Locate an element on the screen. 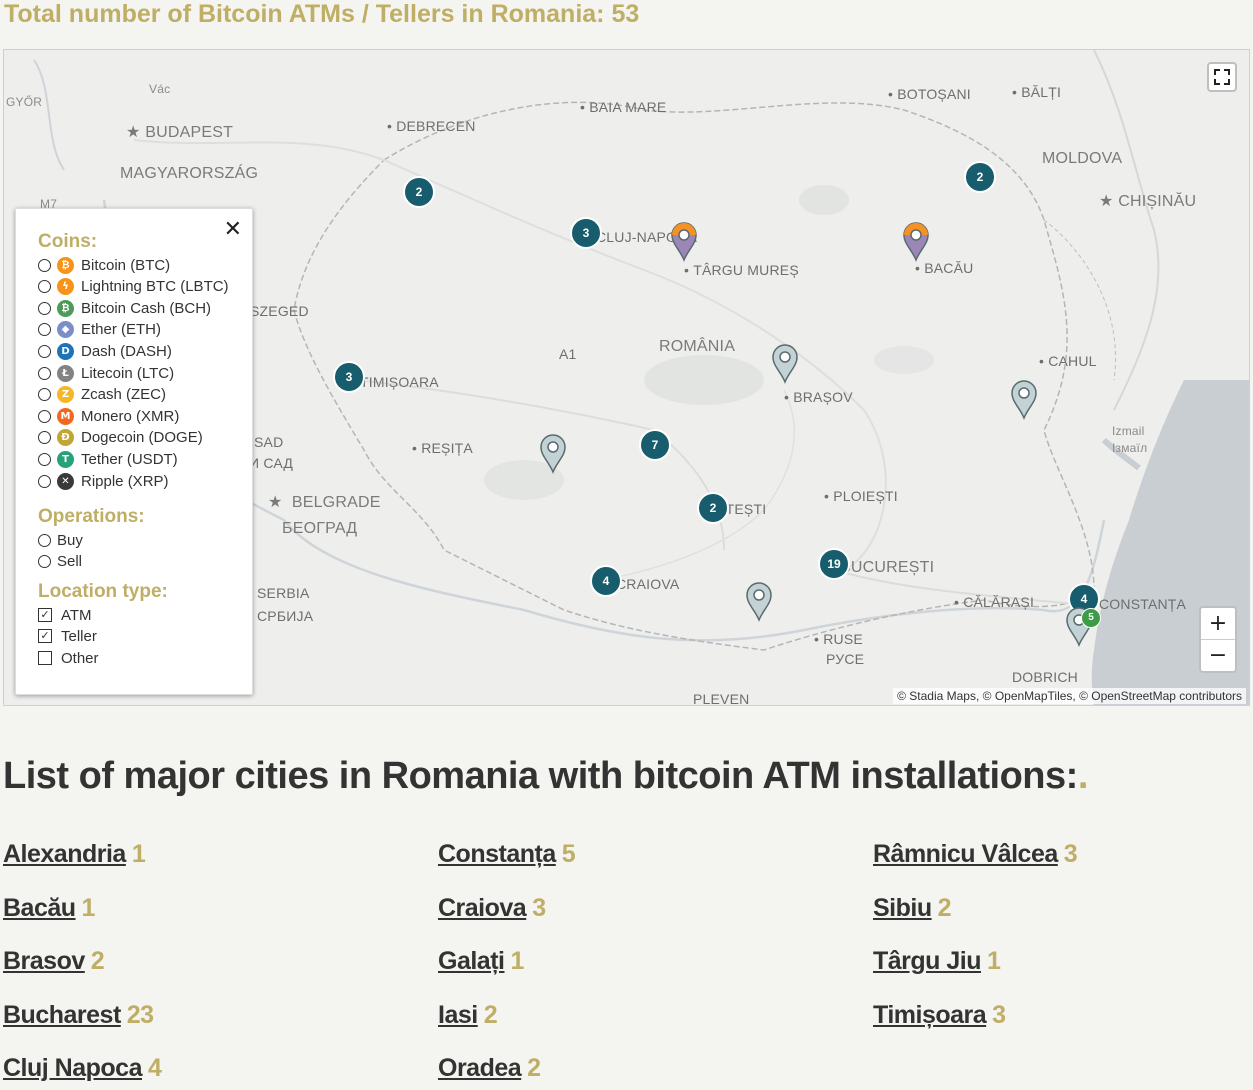  city-link: Sibiu is located at coordinates (902, 908).